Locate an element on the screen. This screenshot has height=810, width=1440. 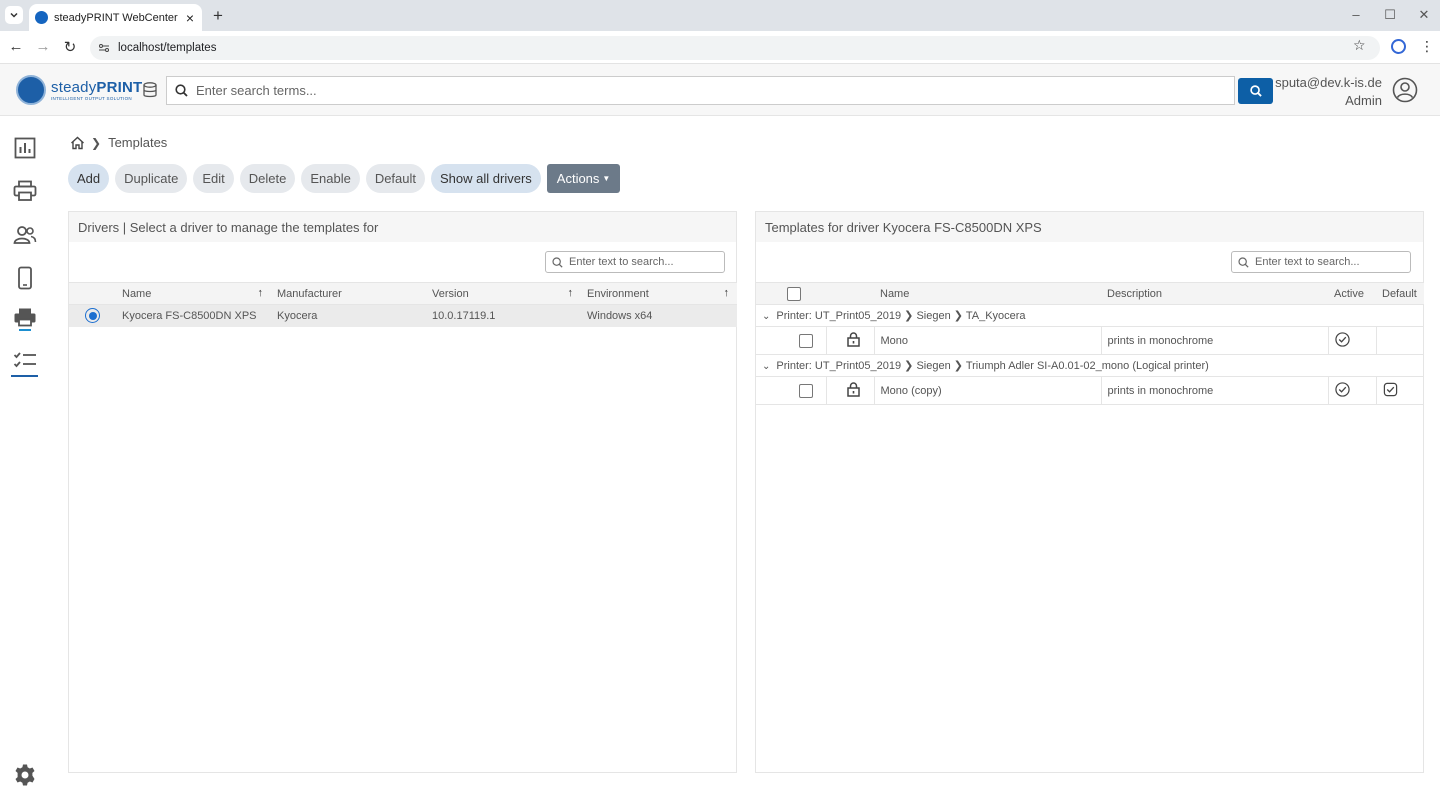
browser-menu-icon: ⋮ is located at coordinates (1427, 46).